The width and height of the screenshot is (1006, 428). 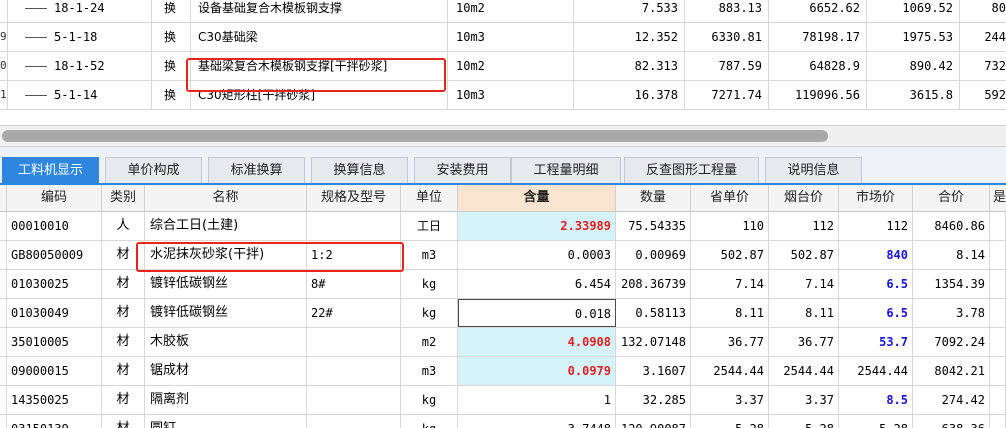 I want to click on cell-content: 0.0979, so click(x=537, y=371).